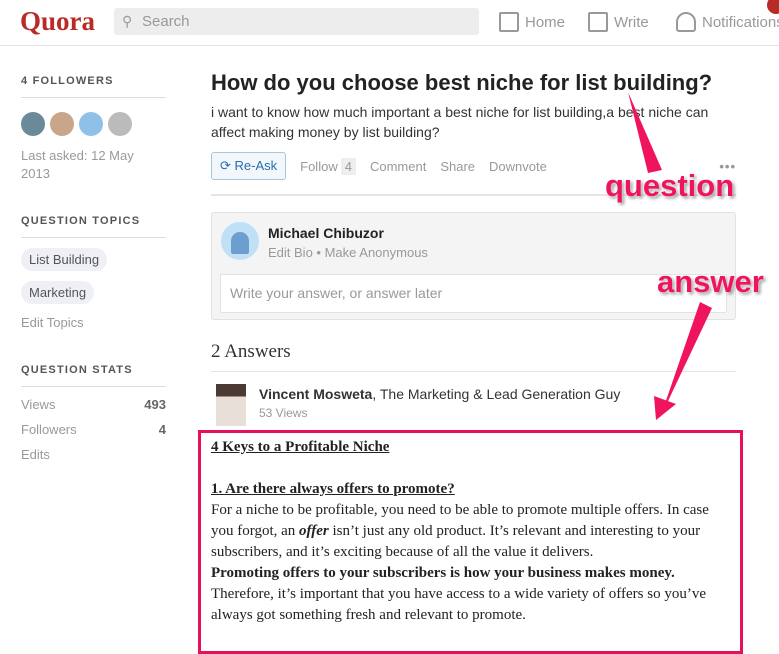  I want to click on question-arrow, so click(645, 132).